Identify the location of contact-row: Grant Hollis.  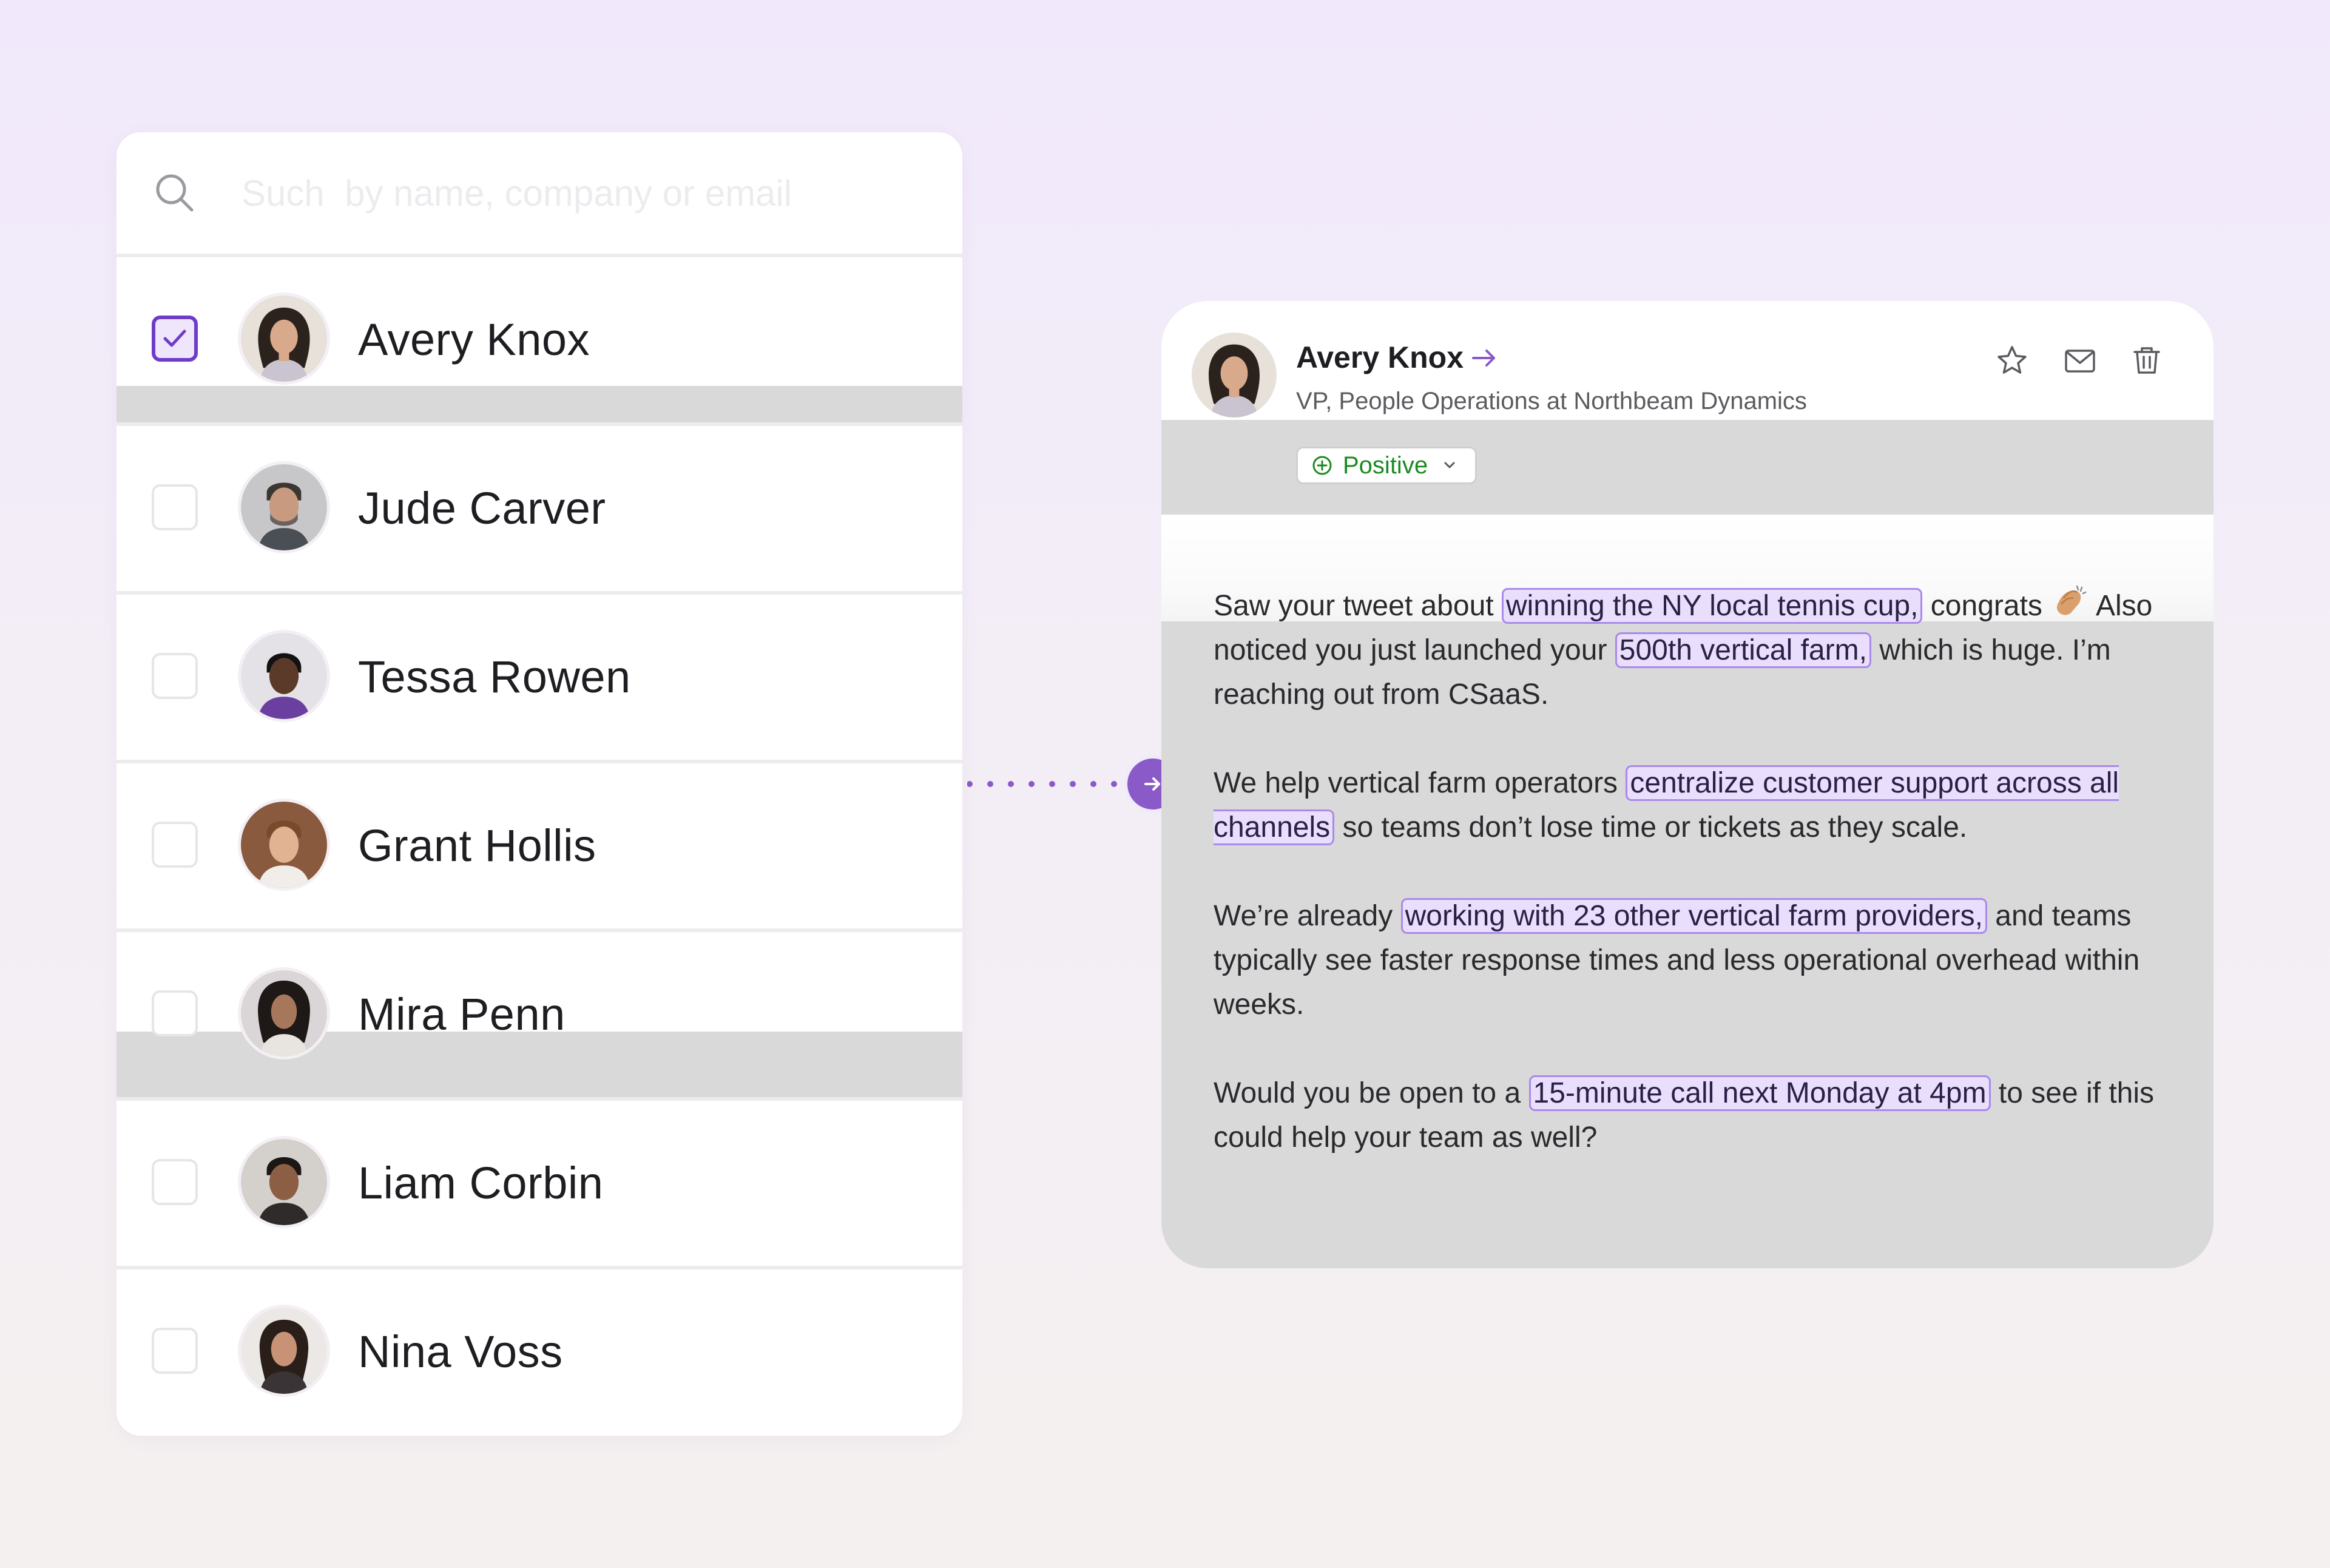
(539, 843).